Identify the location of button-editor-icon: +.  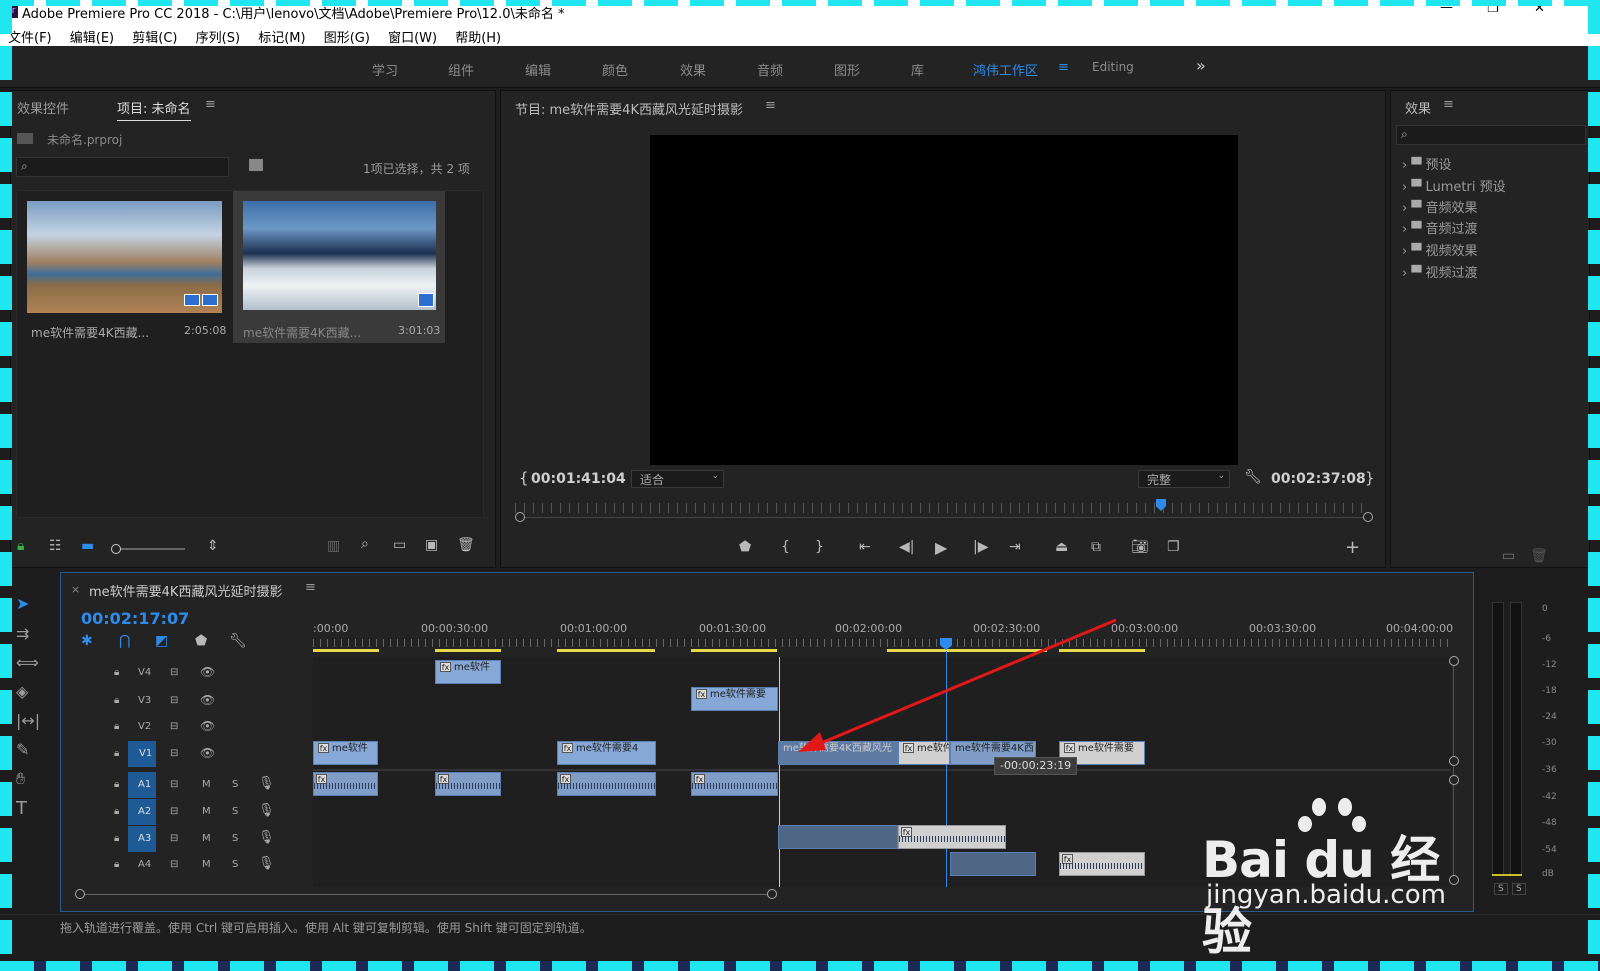
(1352, 547).